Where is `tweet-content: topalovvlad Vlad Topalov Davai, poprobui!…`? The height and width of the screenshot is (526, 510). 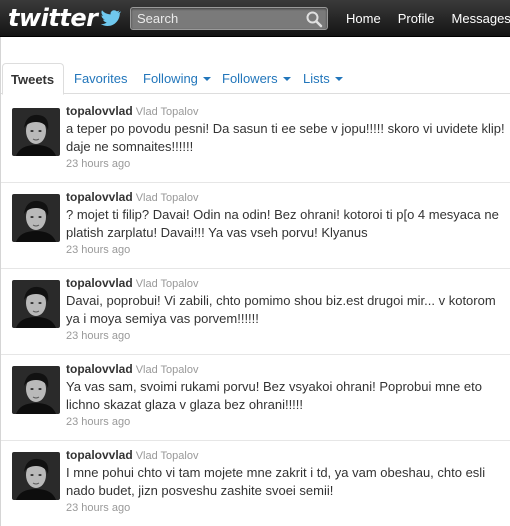
tweet-content: topalovvlad Vlad Topalov Davai, poprobui!… is located at coordinates (286, 309).